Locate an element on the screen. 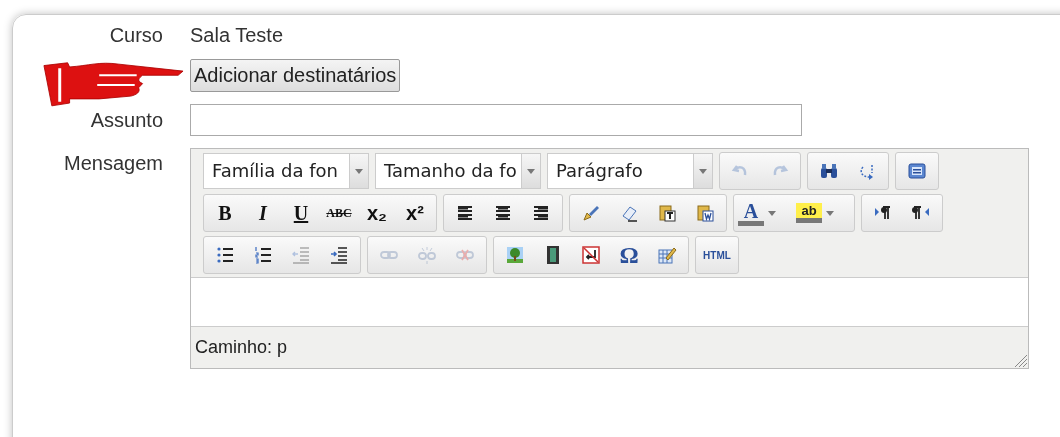 The image size is (1060, 437). pointing-hand-icon is located at coordinates (113, 85).